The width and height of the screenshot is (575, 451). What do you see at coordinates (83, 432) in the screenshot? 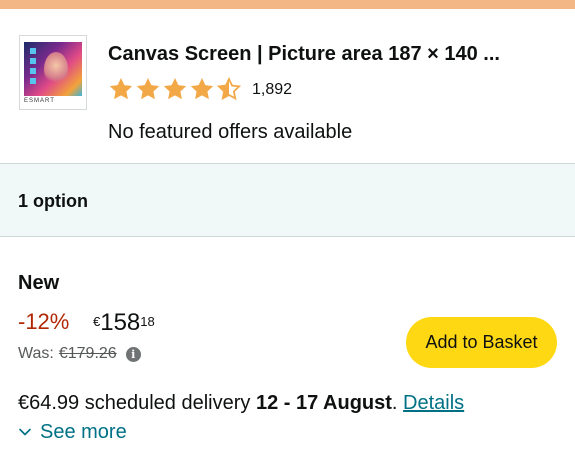
I see `see-more-label: See more` at bounding box center [83, 432].